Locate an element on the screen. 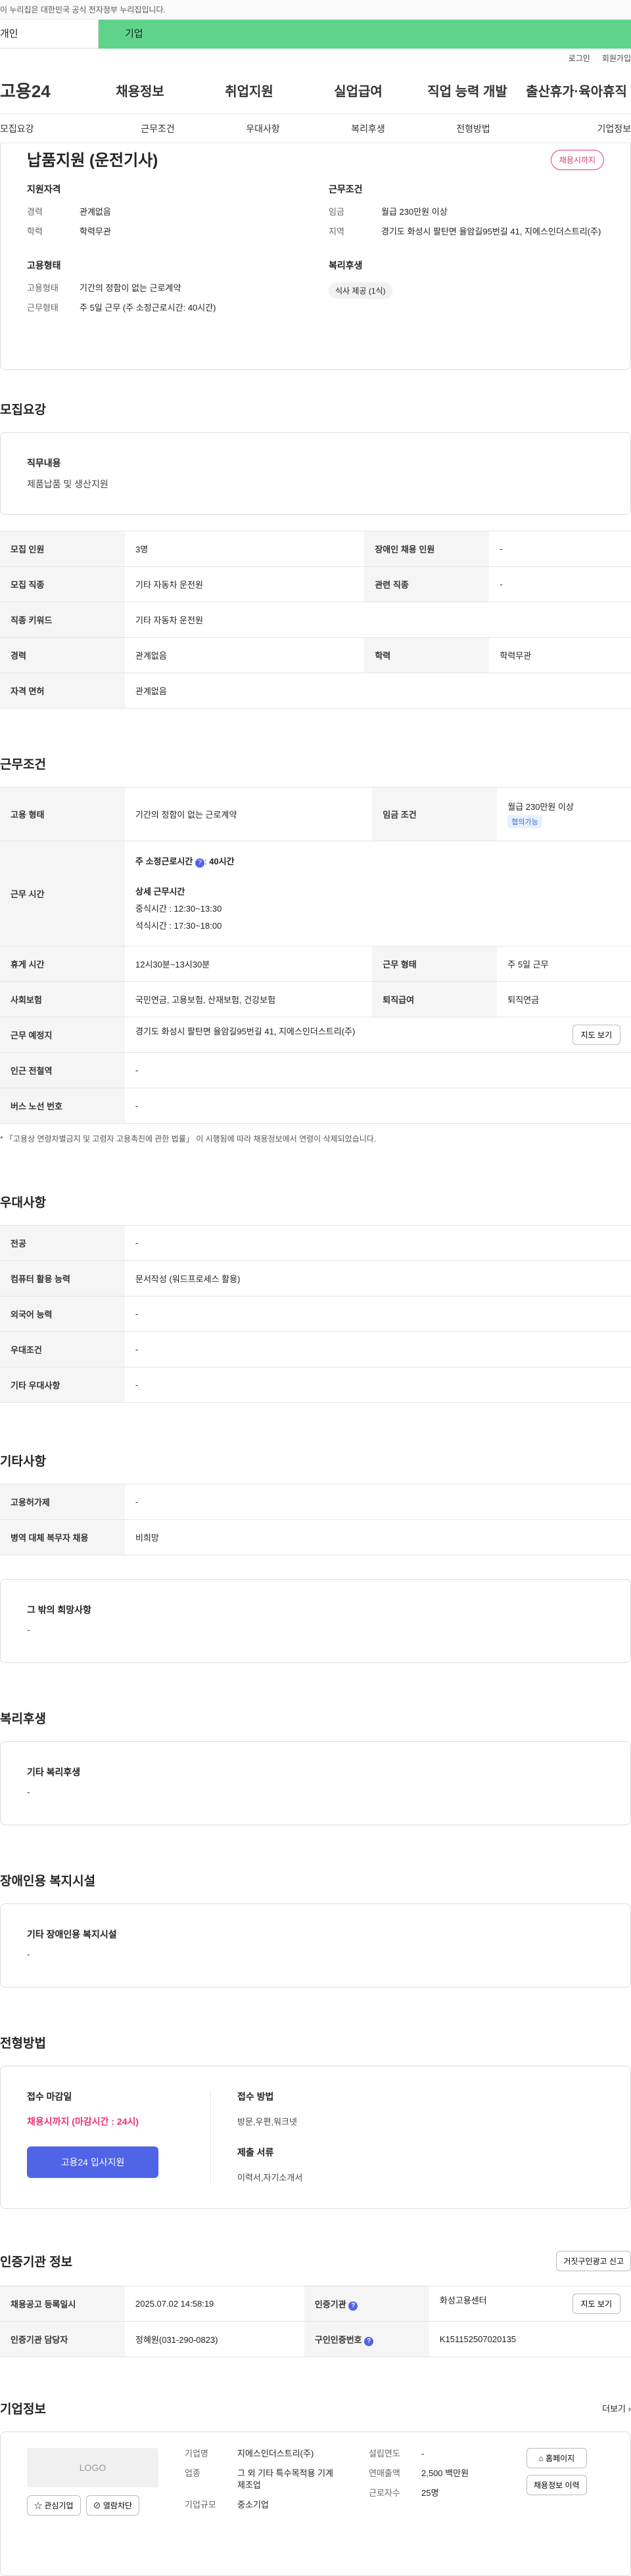 Image resolution: width=631 pixels, height=2576 pixels. tab-recruit: 모집요강 is located at coordinates (53, 128).